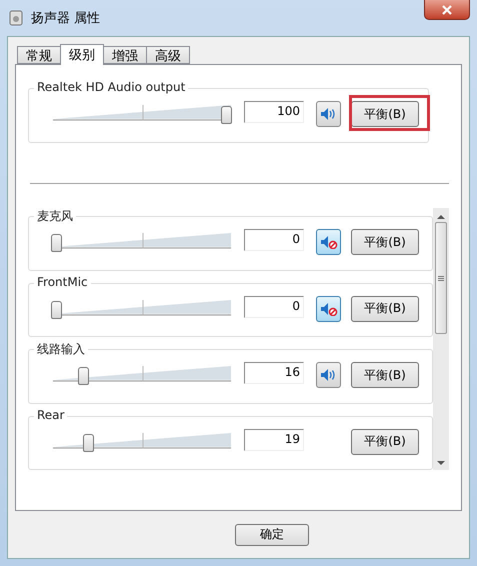 The height and width of the screenshot is (566, 477). I want to click on scroll-down-icon, so click(441, 463).